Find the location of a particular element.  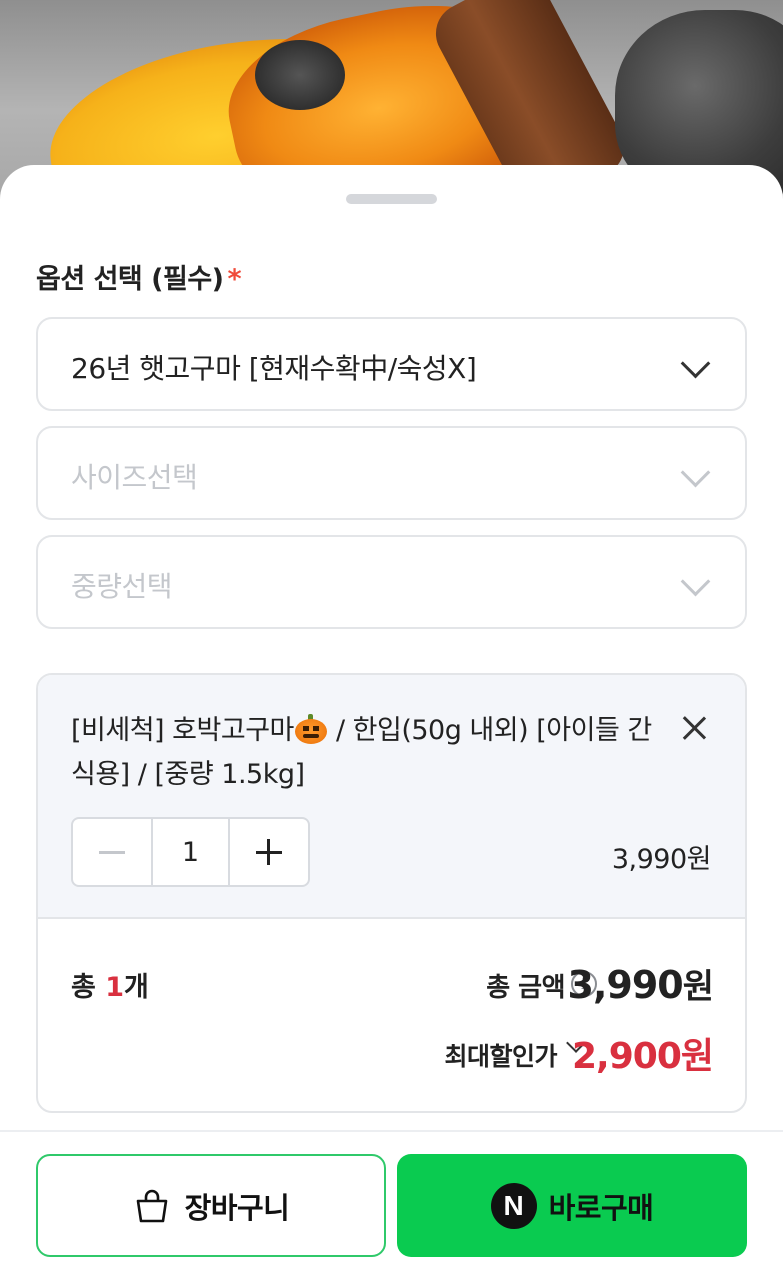

weight-select-placeholder: 중량선택 is located at coordinates (122, 586).